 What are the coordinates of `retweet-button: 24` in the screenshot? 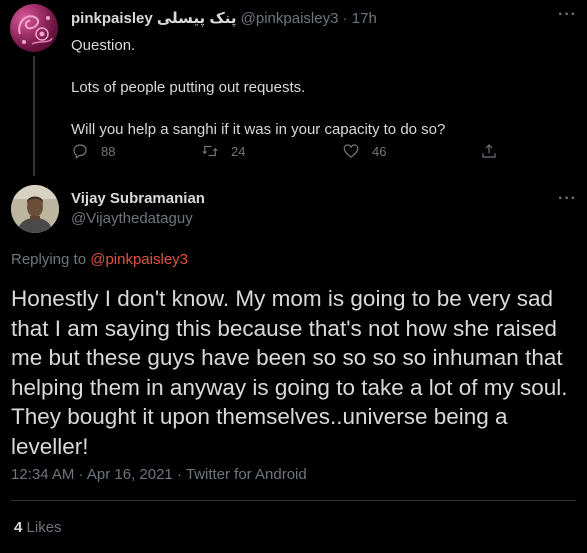 It's located at (271, 151).